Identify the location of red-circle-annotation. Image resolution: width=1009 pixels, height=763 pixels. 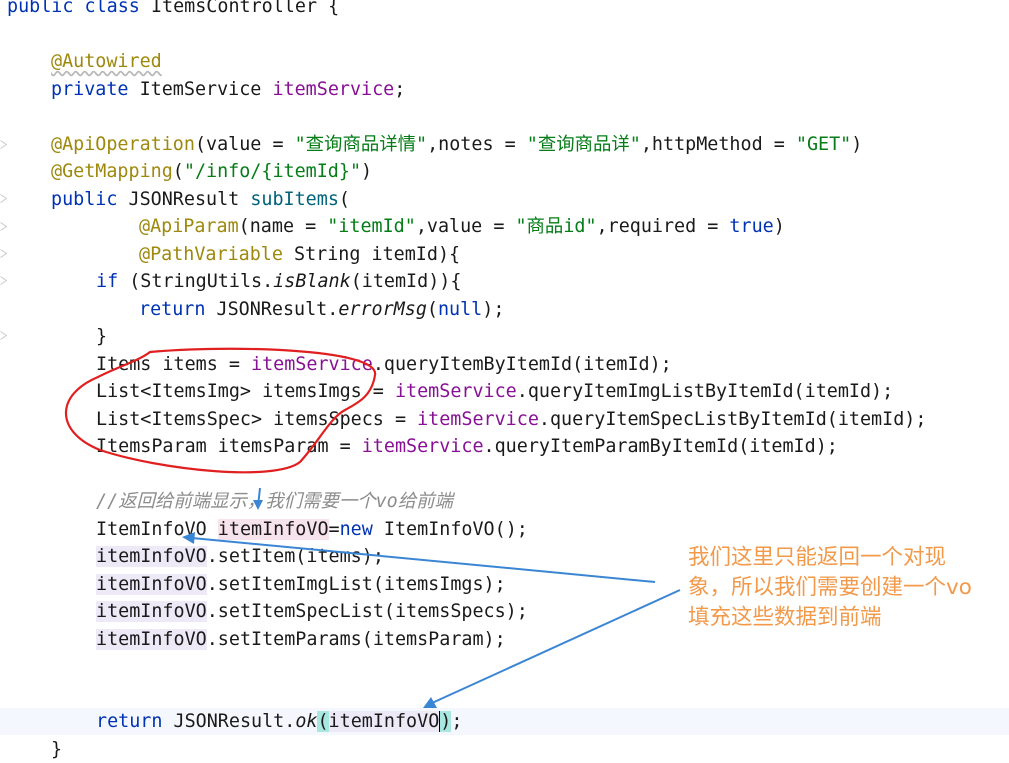
(220, 410).